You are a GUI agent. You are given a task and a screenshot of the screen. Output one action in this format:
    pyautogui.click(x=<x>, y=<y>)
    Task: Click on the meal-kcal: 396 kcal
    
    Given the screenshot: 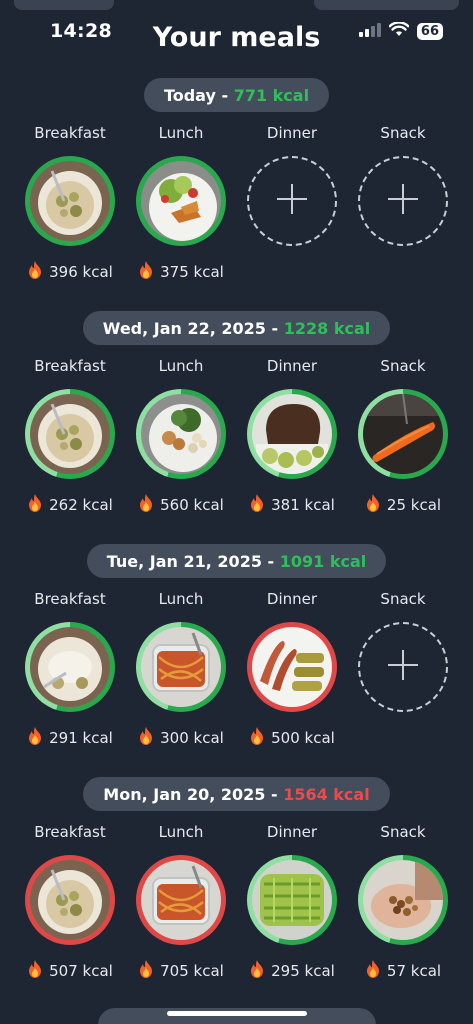 What is the action you would take?
    pyautogui.click(x=70, y=272)
    